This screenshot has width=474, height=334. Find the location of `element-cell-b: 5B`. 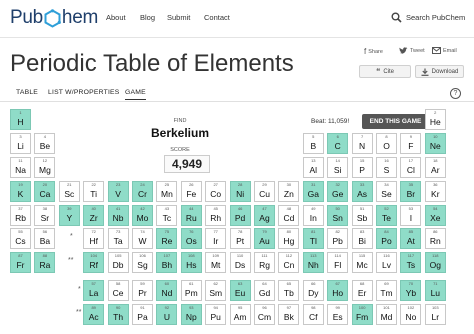

element-cell-b: 5B is located at coordinates (313, 143).